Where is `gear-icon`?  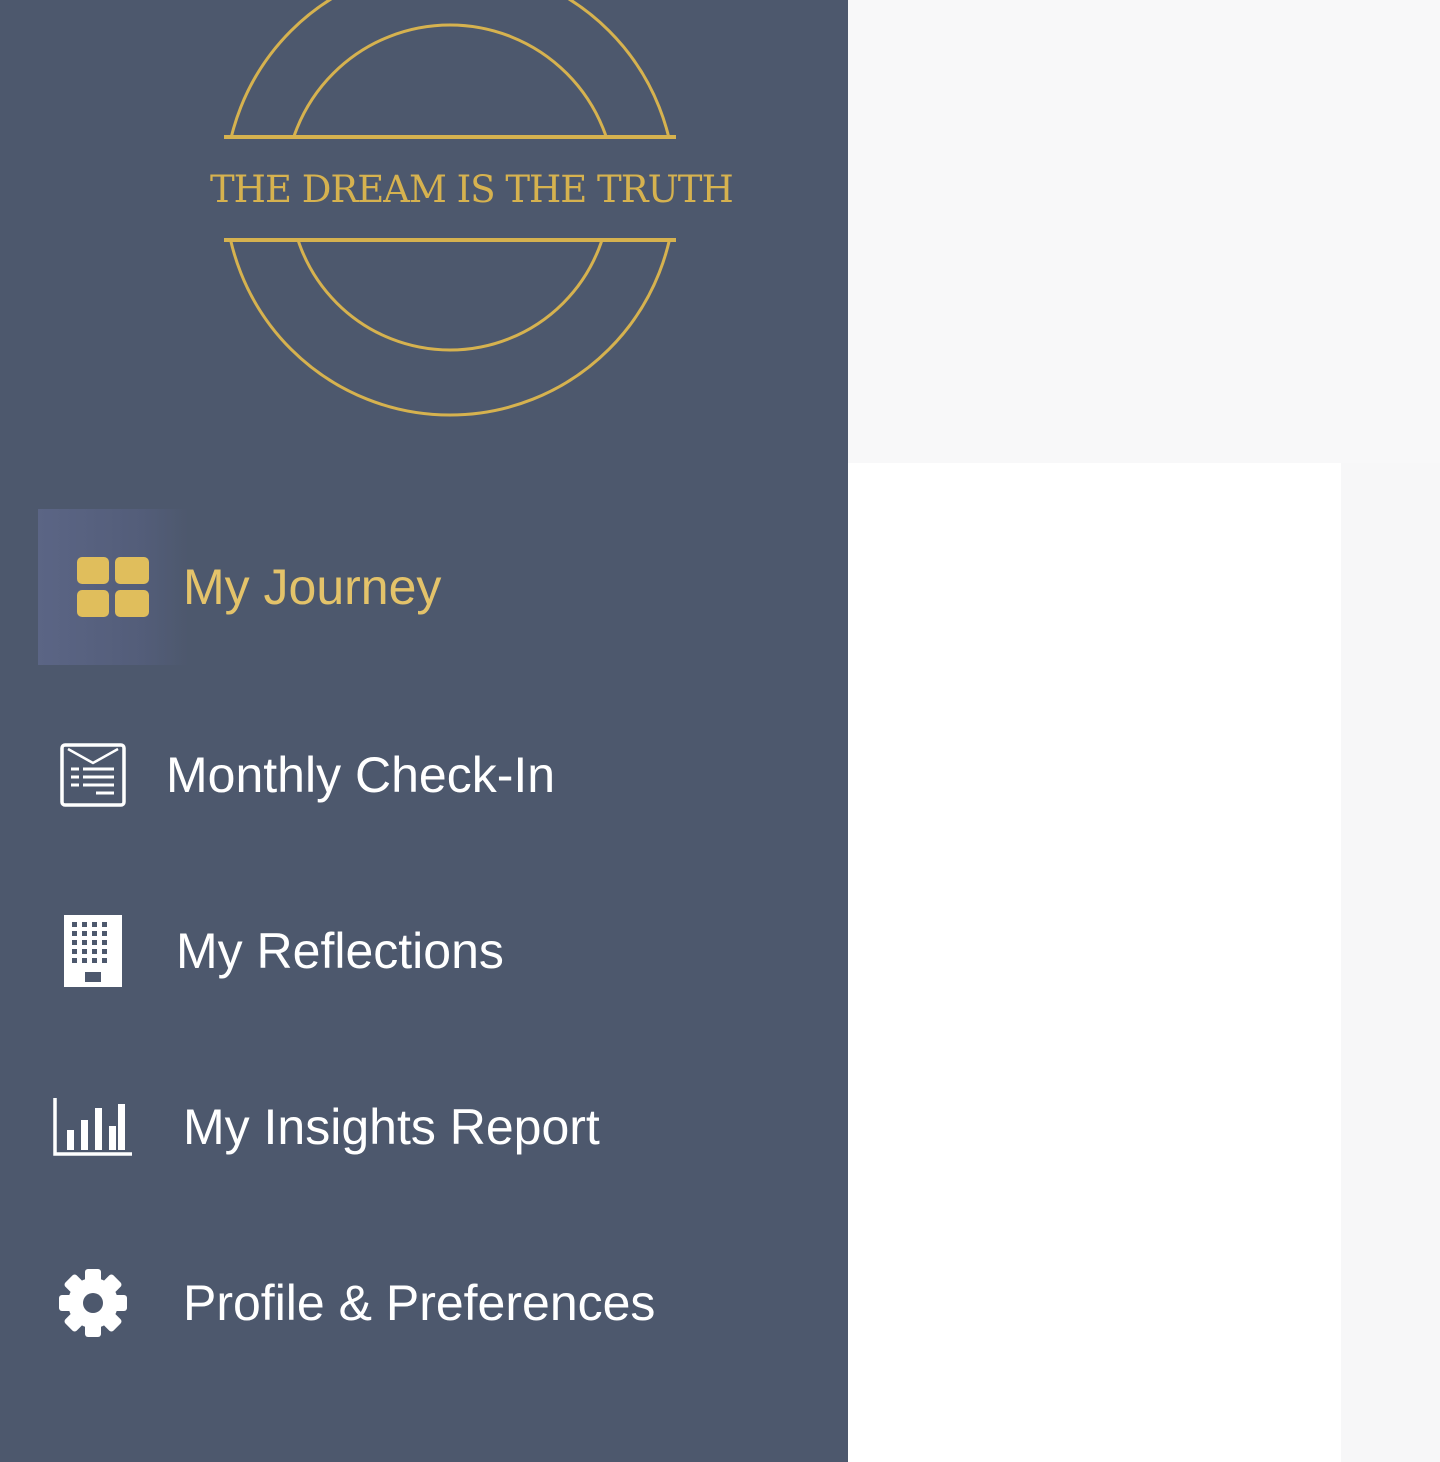
gear-icon is located at coordinates (93, 1303).